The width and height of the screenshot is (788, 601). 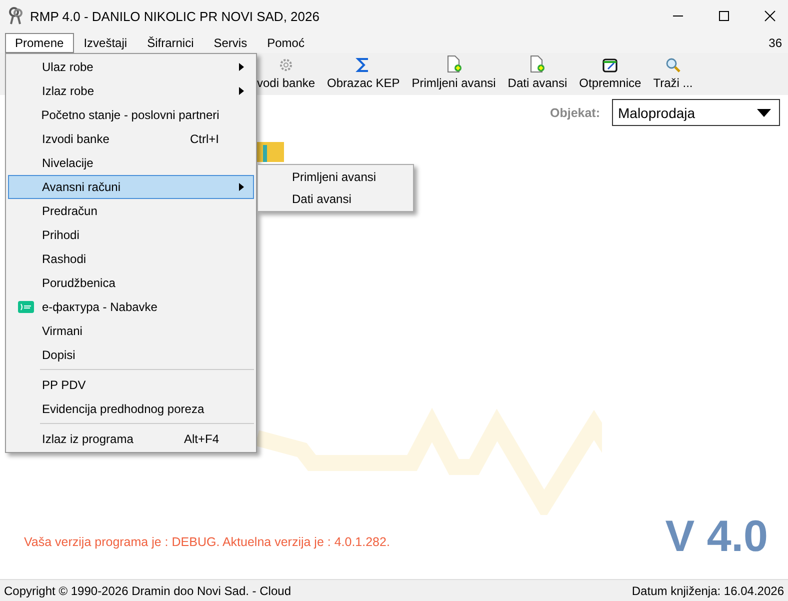 What do you see at coordinates (770, 16) in the screenshot?
I see `close-icon` at bounding box center [770, 16].